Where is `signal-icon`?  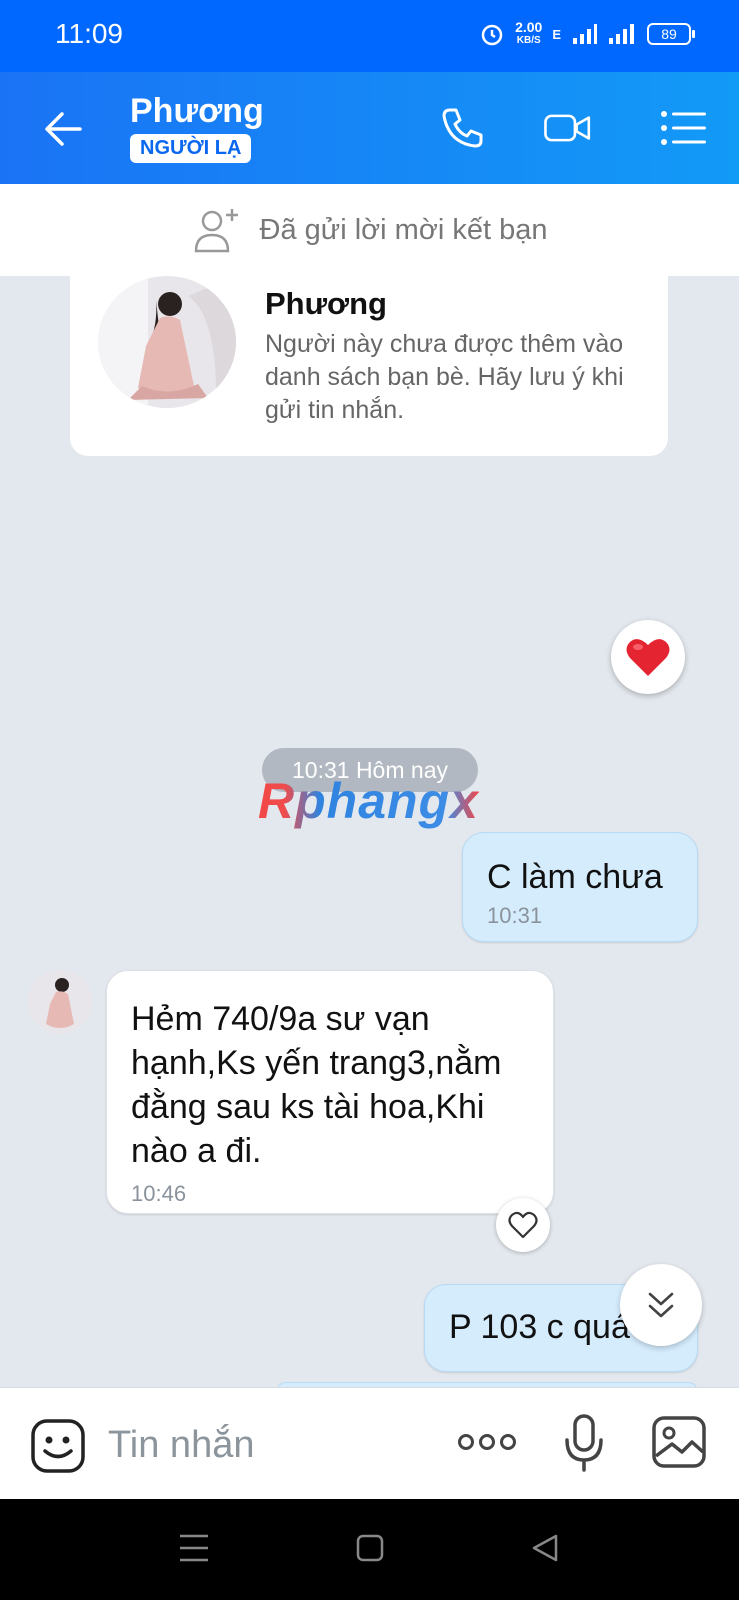
signal-icon is located at coordinates (585, 34).